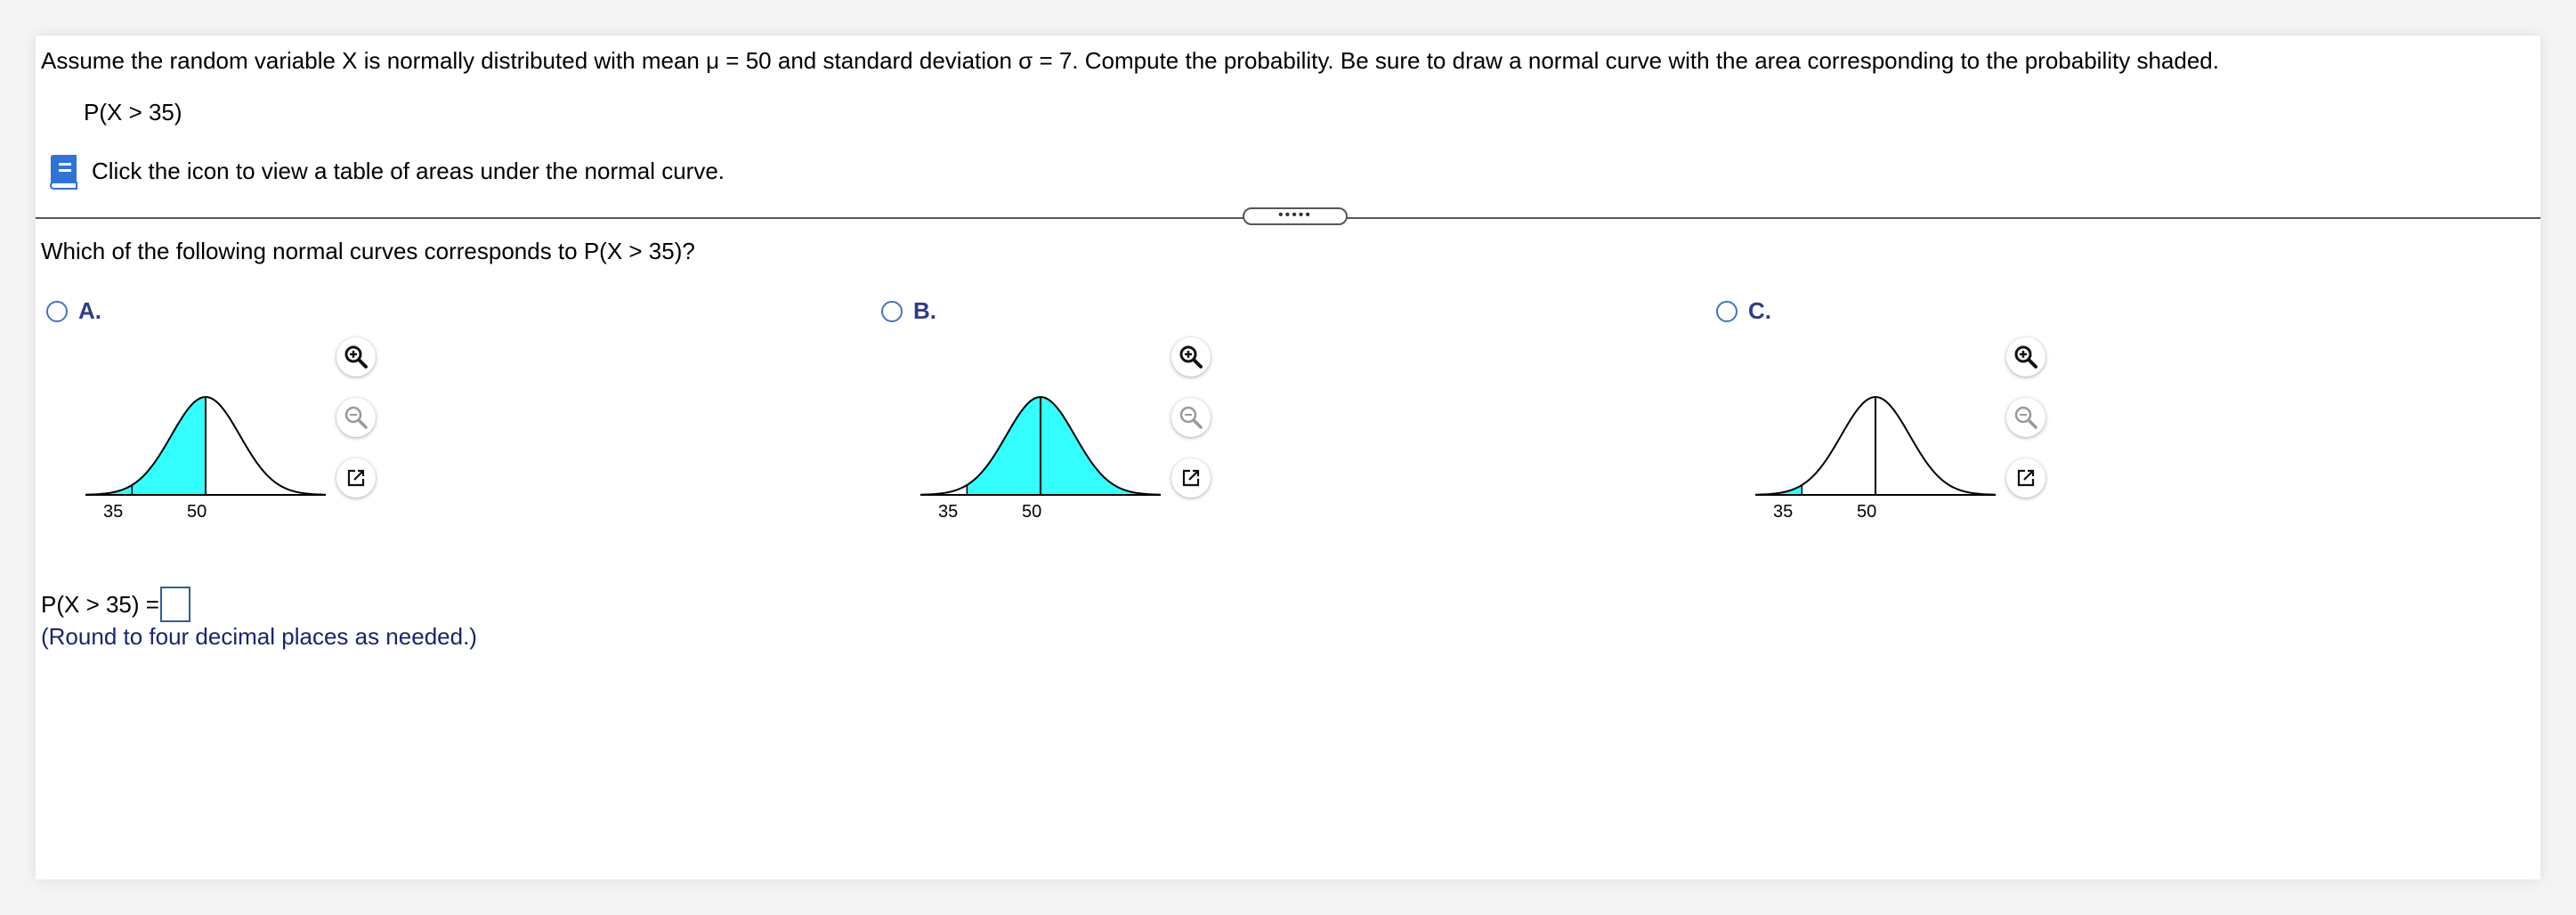  Describe the element at coordinates (924, 310) in the screenshot. I see `option-b-label: B.` at that location.